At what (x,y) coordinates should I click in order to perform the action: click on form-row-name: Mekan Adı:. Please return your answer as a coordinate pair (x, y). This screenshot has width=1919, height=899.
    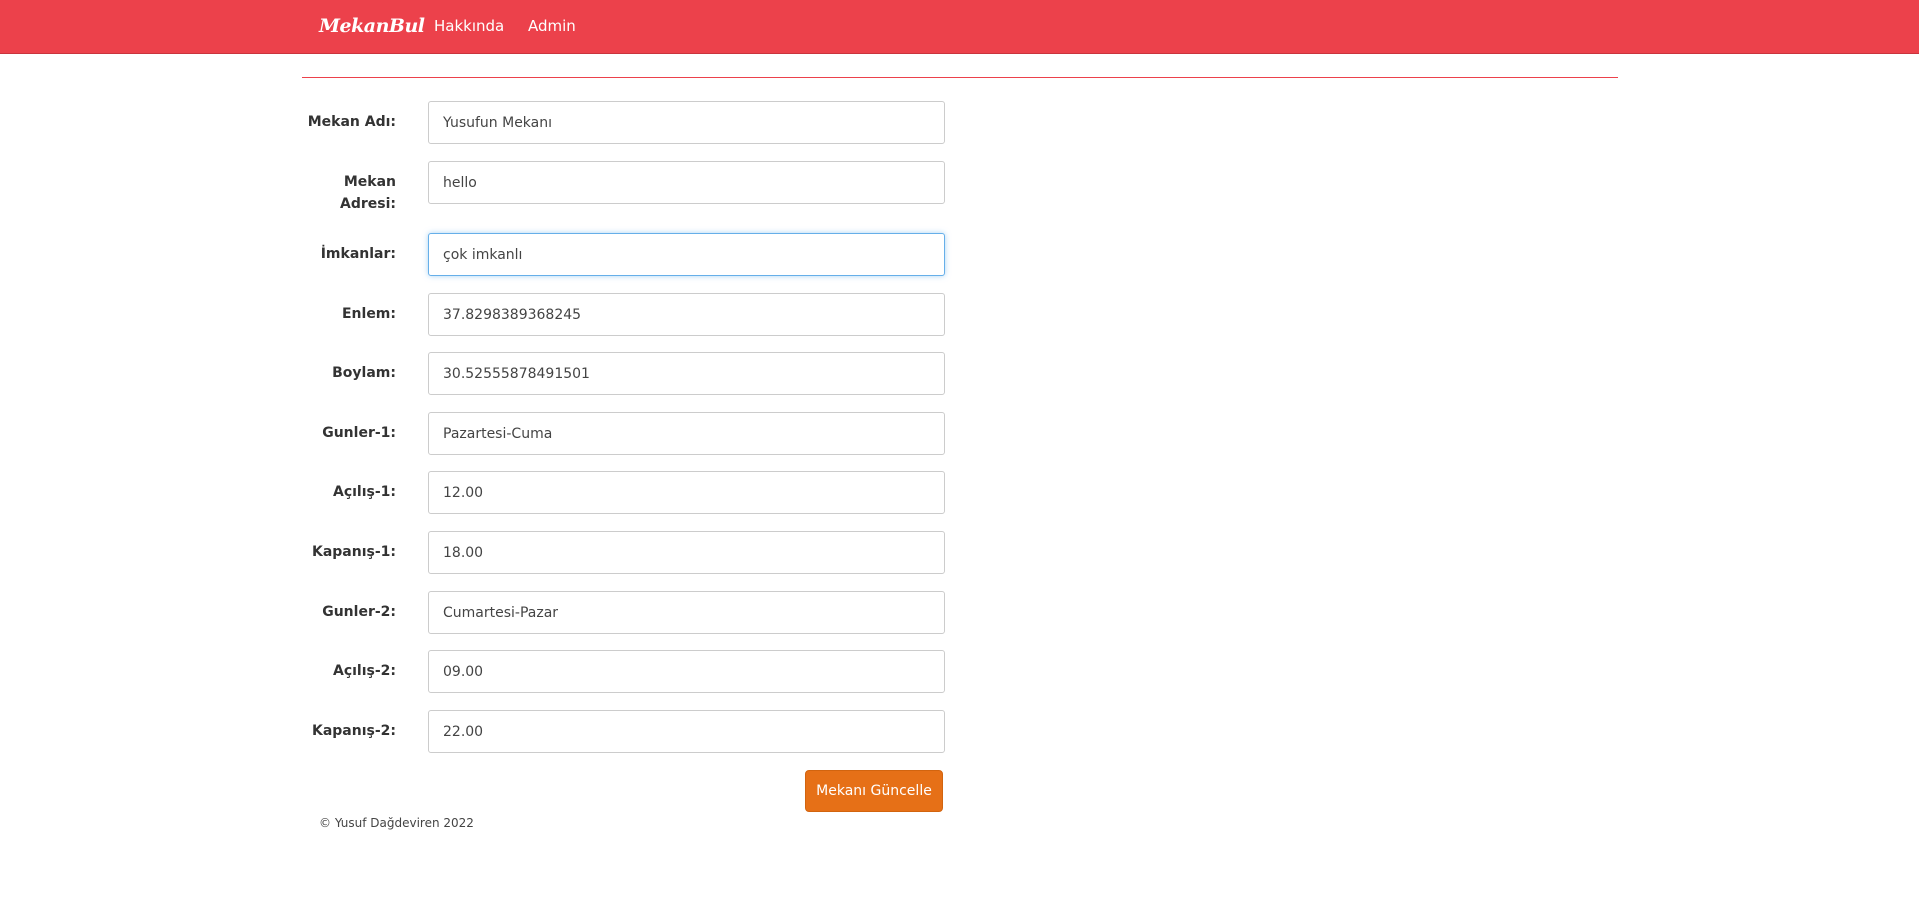
    Looking at the image, I should click on (623, 123).